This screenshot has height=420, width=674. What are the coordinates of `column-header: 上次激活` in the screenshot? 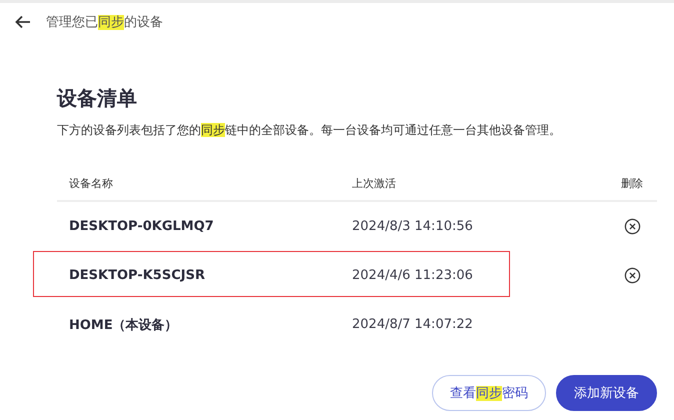 It's located at (374, 183).